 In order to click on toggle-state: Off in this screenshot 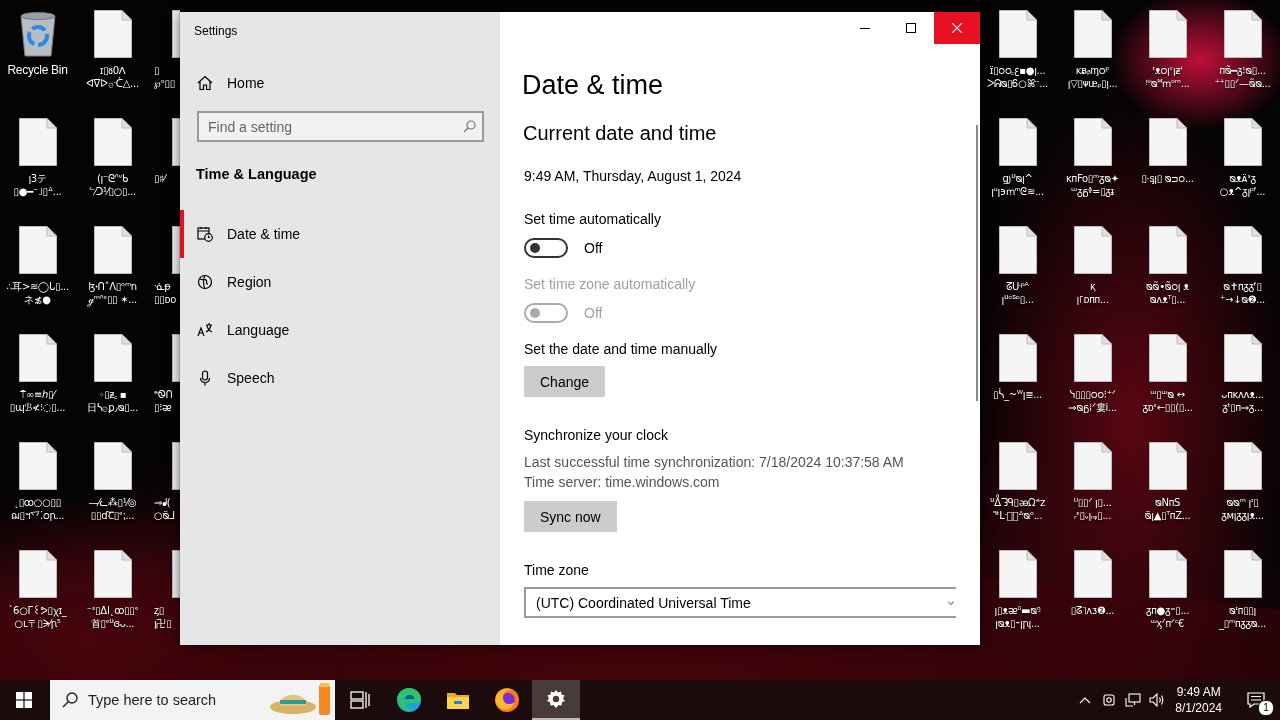, I will do `click(593, 248)`.